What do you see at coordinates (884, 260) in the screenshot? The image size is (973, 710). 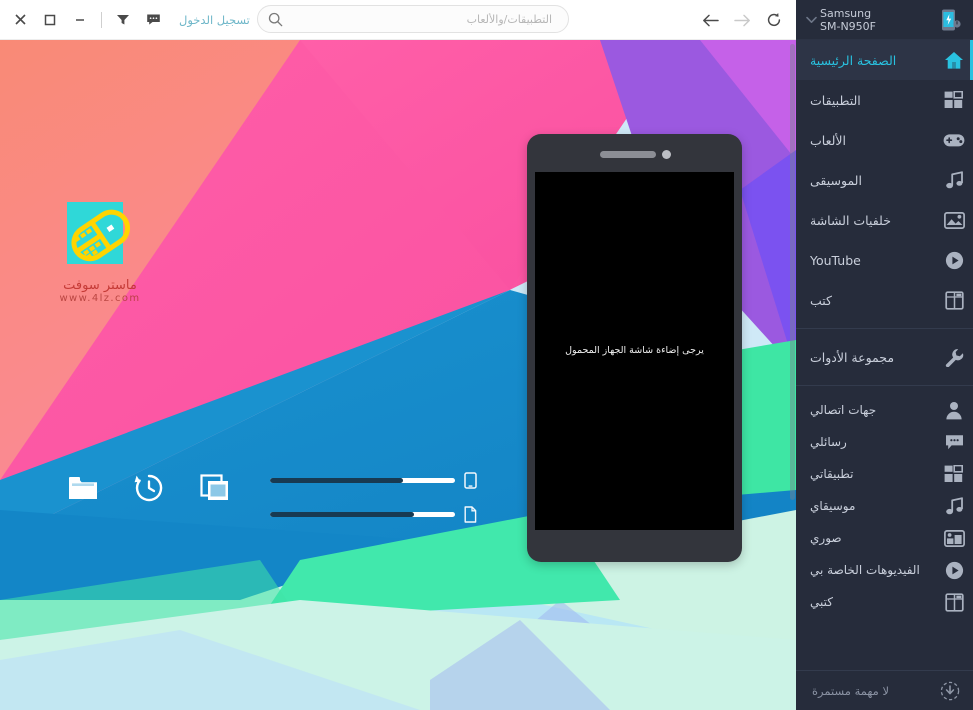 I see `sidebar-item-youtube: YouTube` at bounding box center [884, 260].